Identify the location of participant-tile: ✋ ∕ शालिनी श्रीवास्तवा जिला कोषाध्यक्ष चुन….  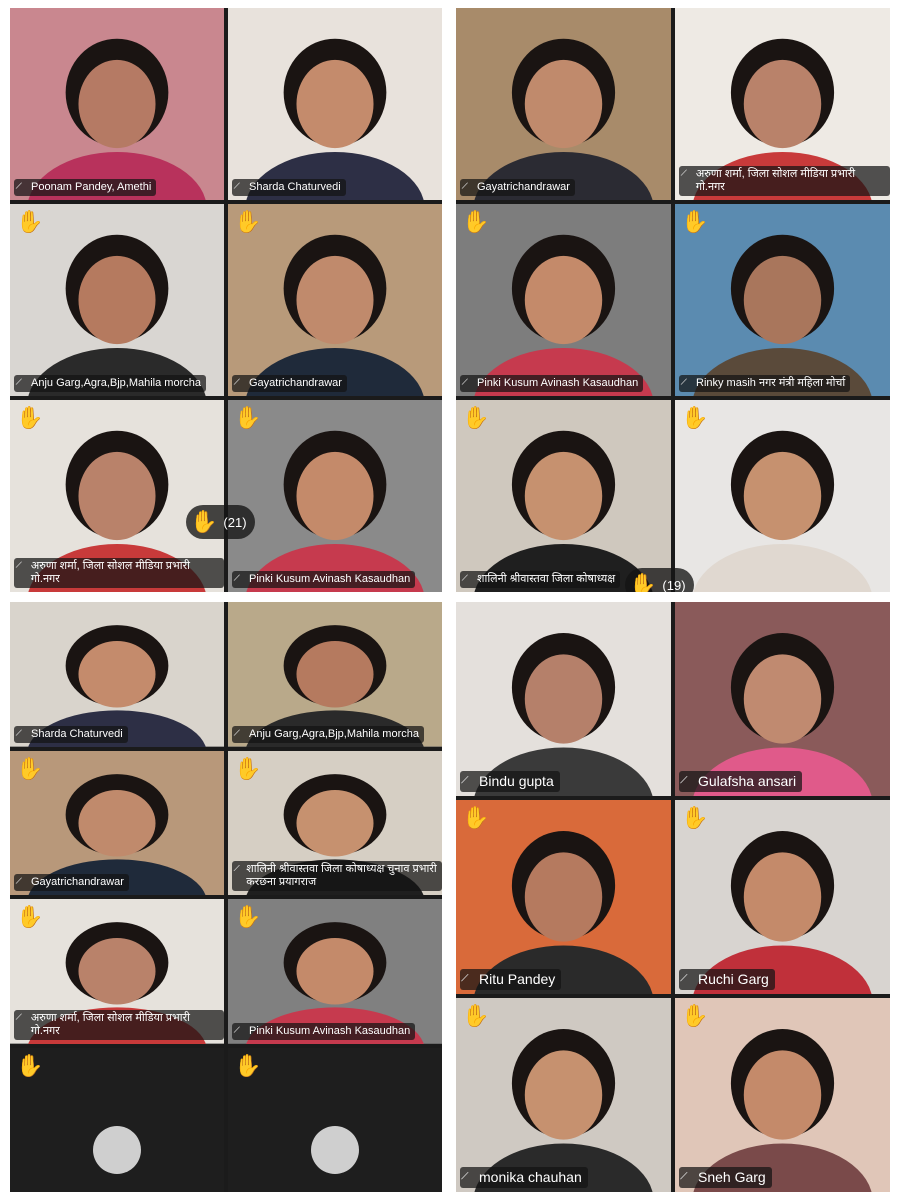
(335, 822).